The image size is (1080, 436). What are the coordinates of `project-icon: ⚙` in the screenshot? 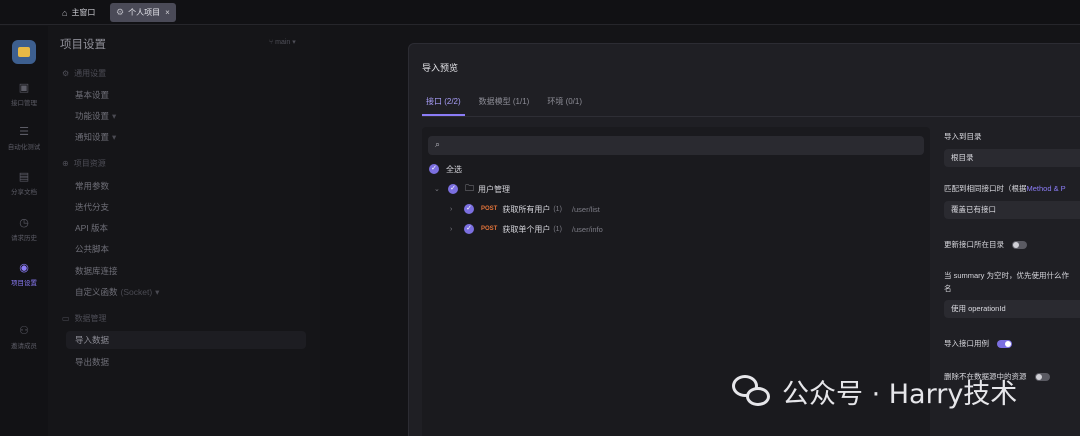 It's located at (120, 12).